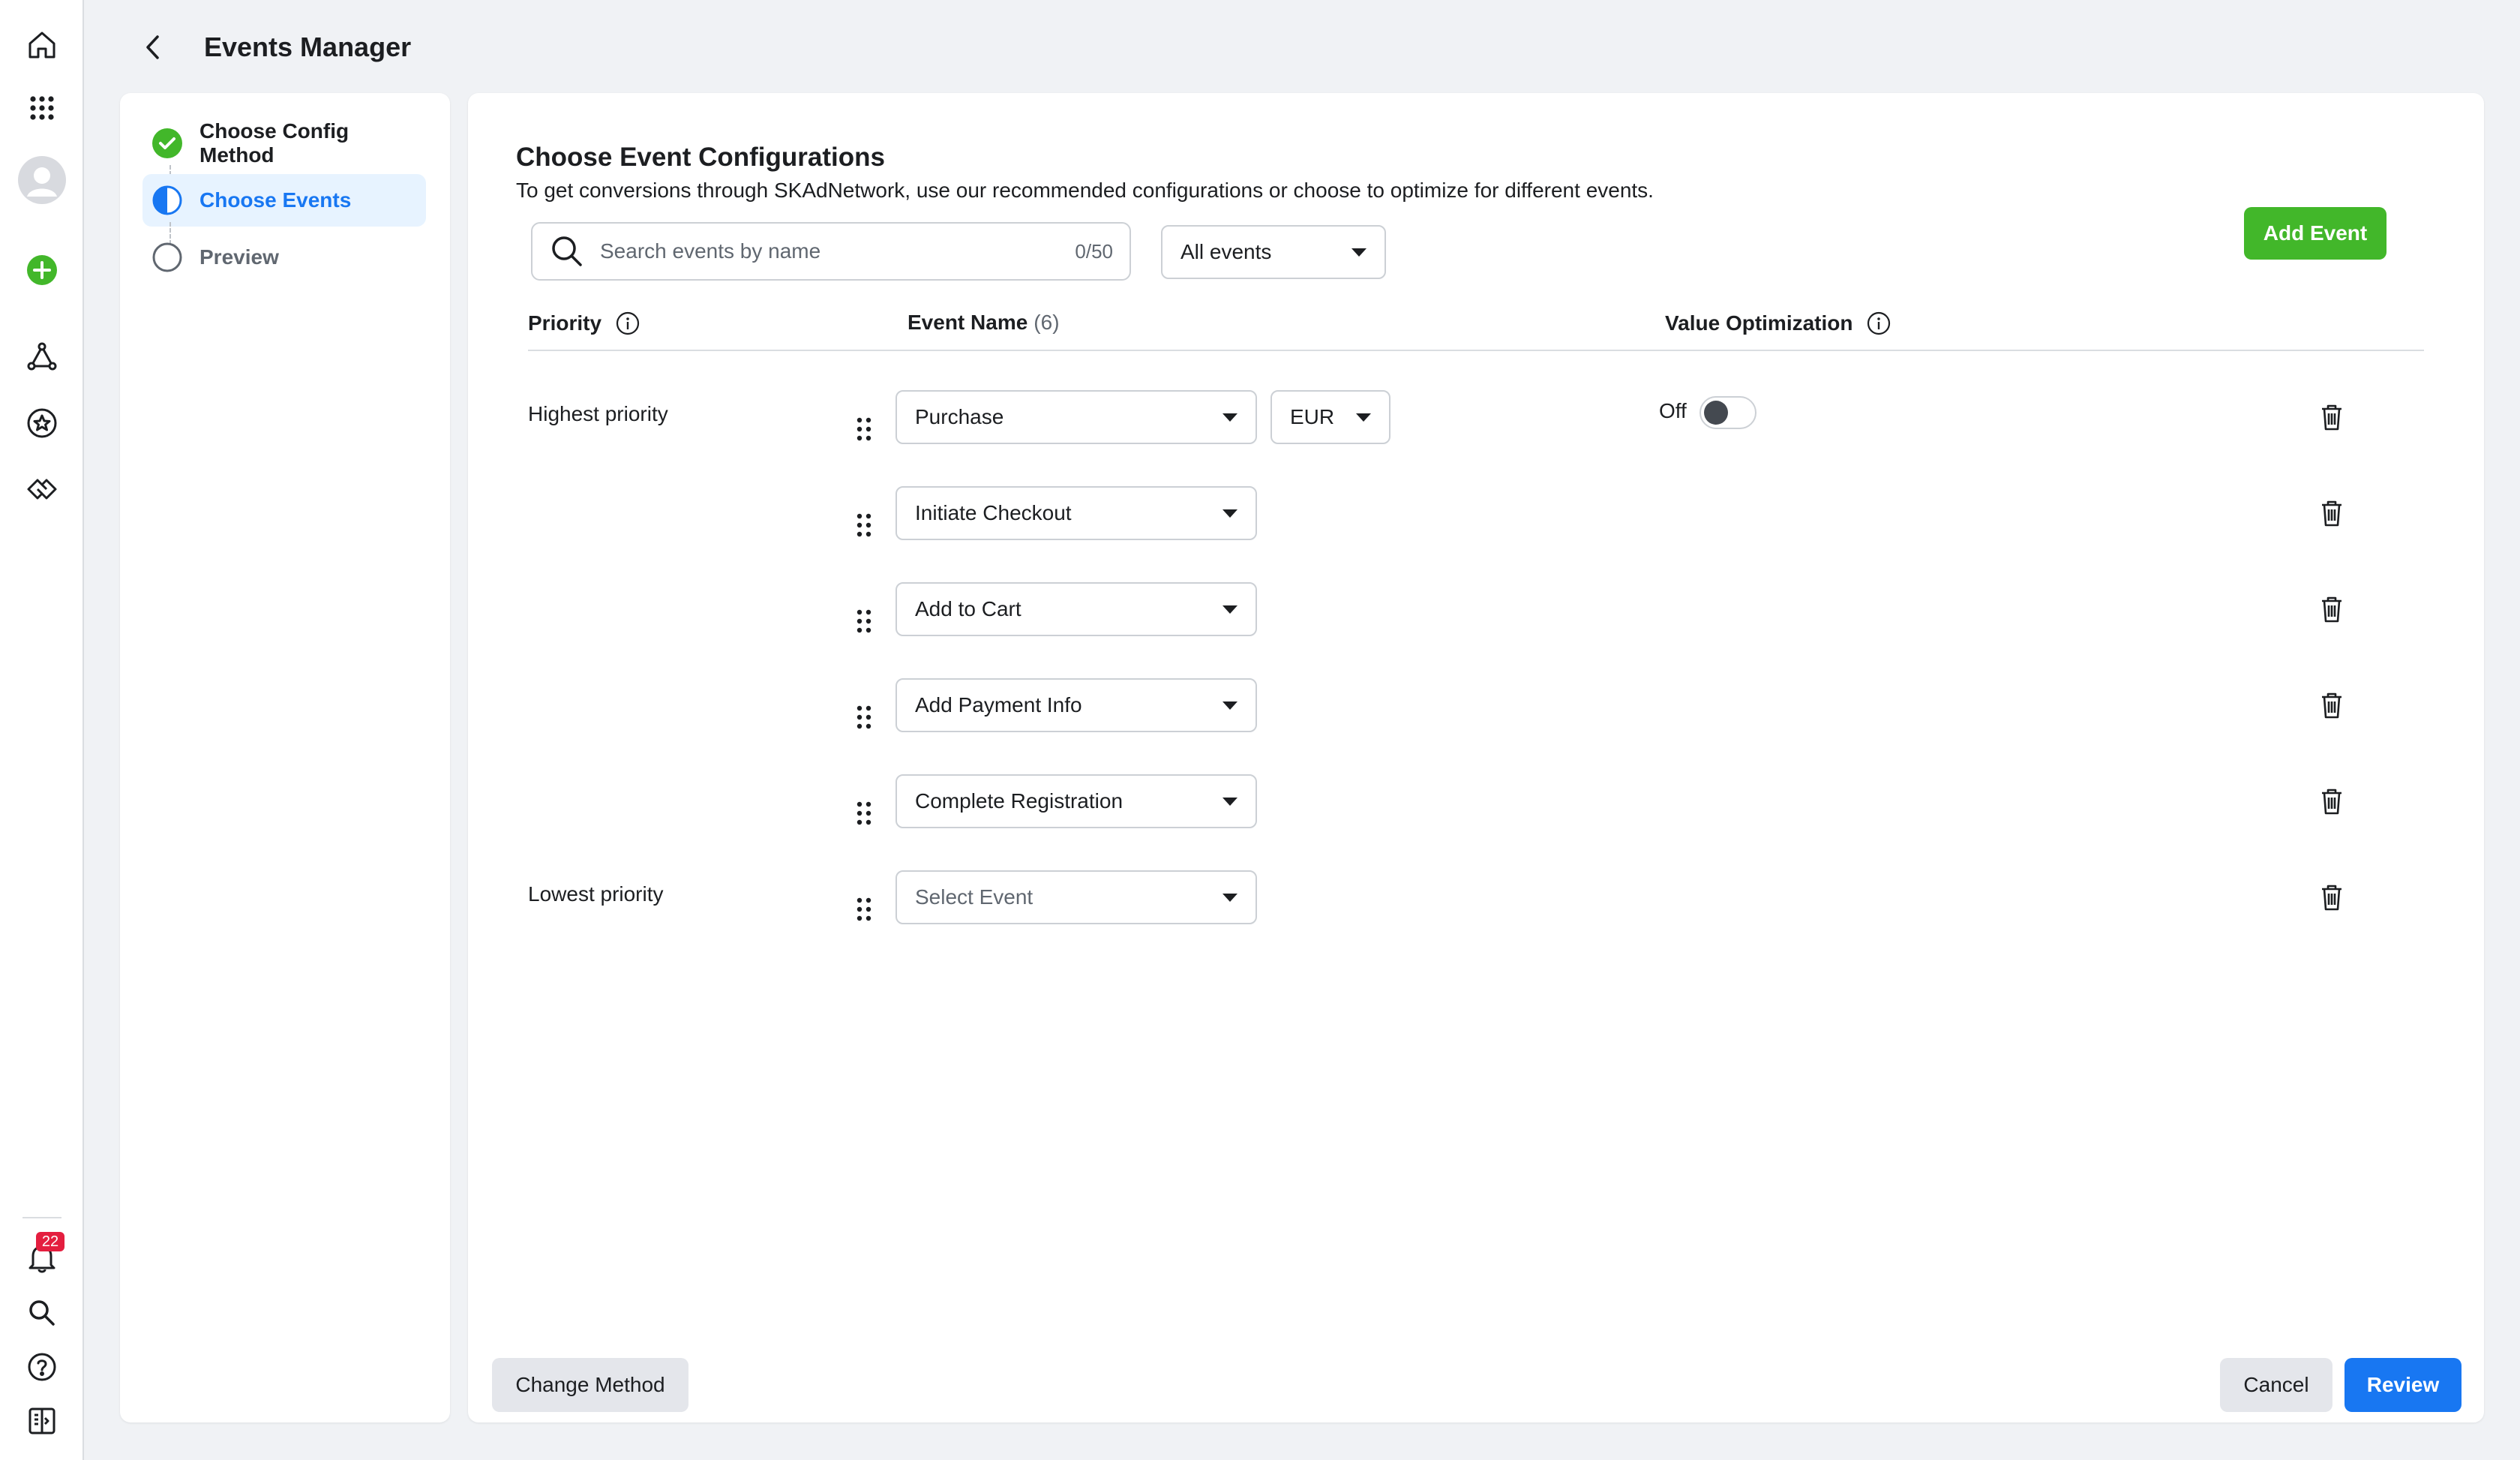 This screenshot has height=1460, width=2520. What do you see at coordinates (42, 489) in the screenshot?
I see `partner-handshake-icon` at bounding box center [42, 489].